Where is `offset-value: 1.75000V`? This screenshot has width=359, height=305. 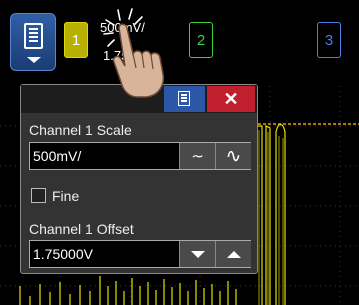 offset-value: 1.75000V is located at coordinates (63, 254).